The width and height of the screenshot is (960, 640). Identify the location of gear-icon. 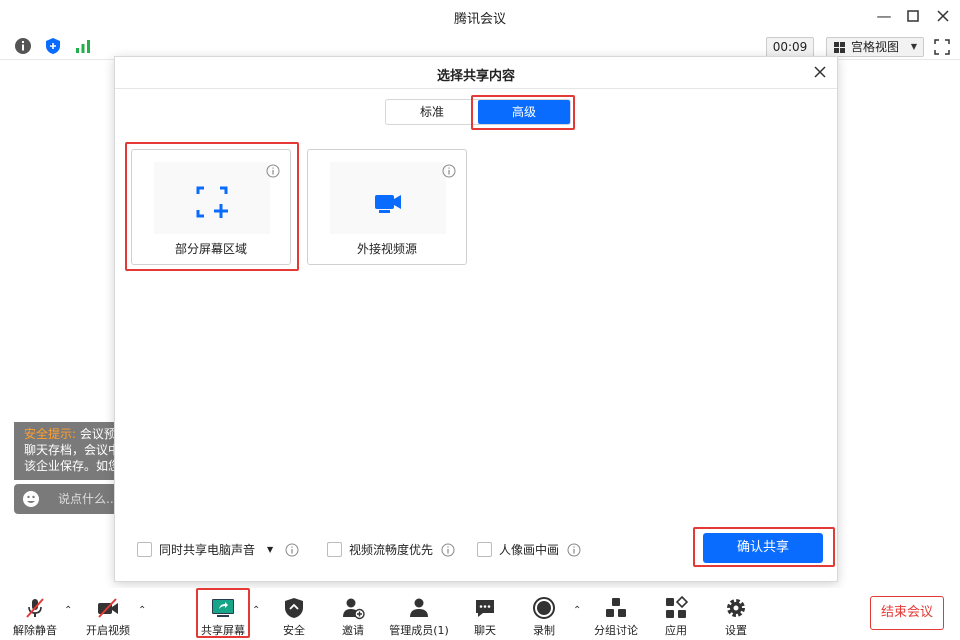
(736, 608).